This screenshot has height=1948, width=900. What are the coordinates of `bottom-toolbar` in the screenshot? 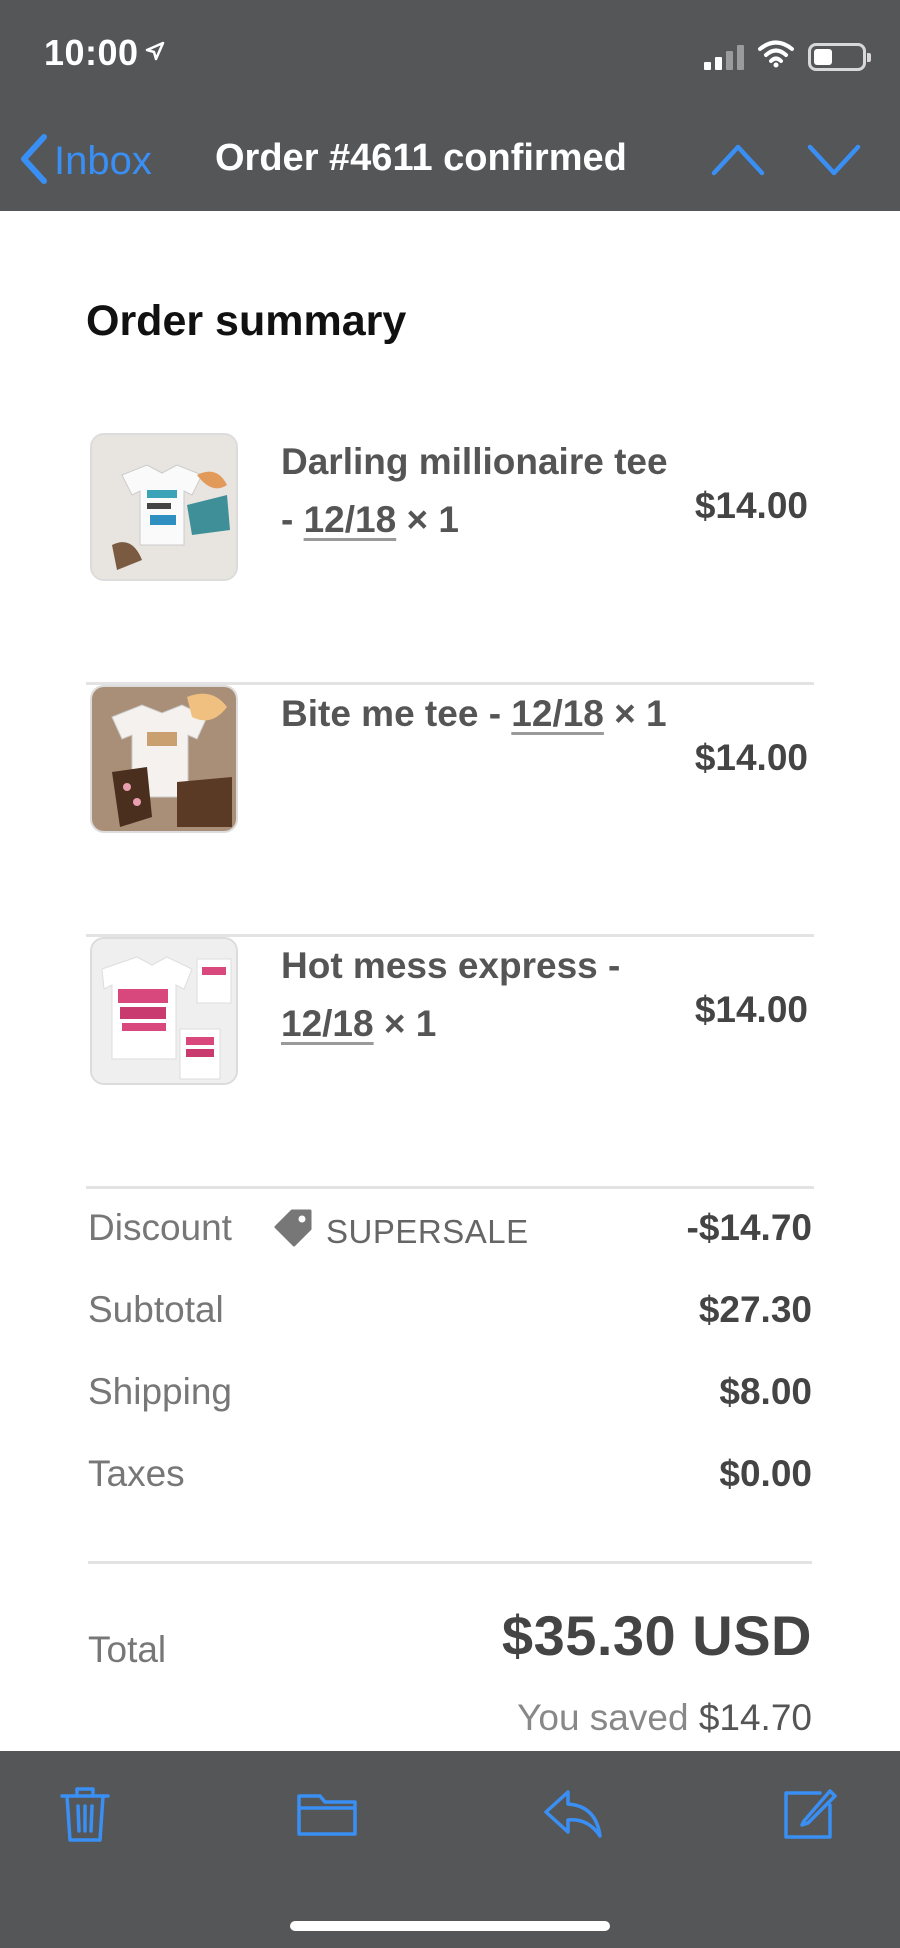 It's located at (450, 1849).